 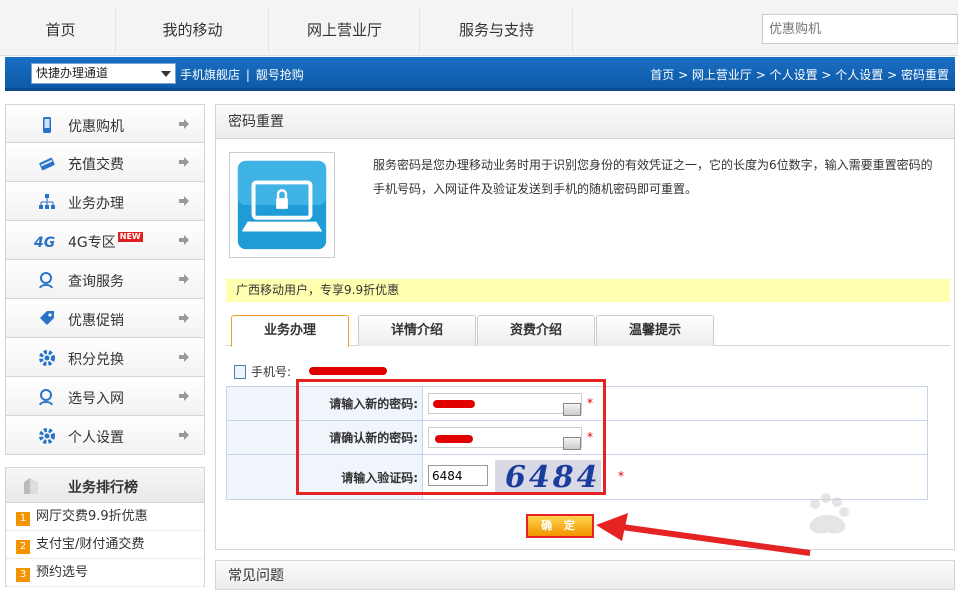 I want to click on page-title: 密码重置, so click(x=585, y=122).